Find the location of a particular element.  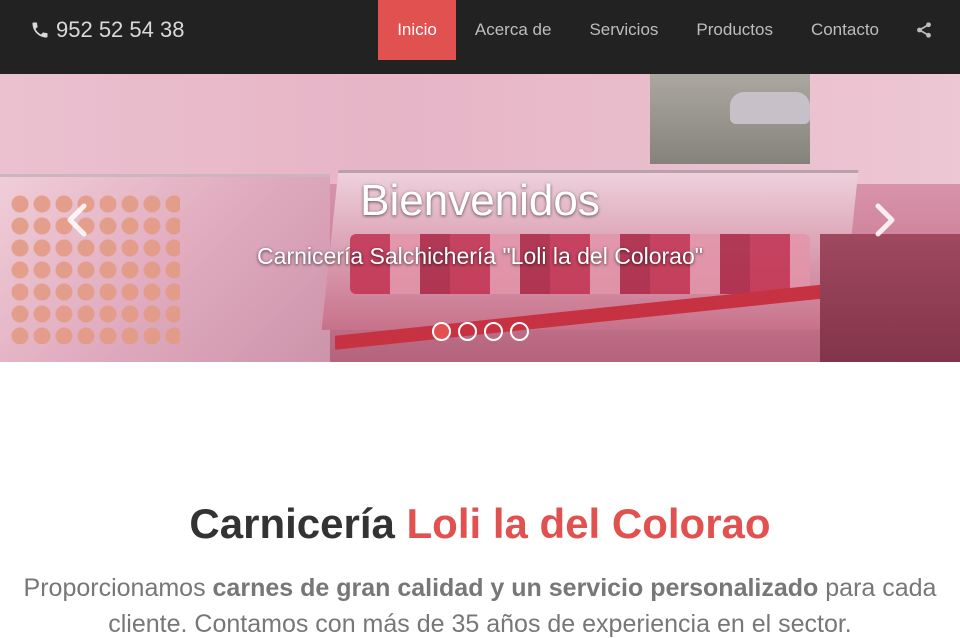

nav-item-contacto: Contacto is located at coordinates (845, 30).